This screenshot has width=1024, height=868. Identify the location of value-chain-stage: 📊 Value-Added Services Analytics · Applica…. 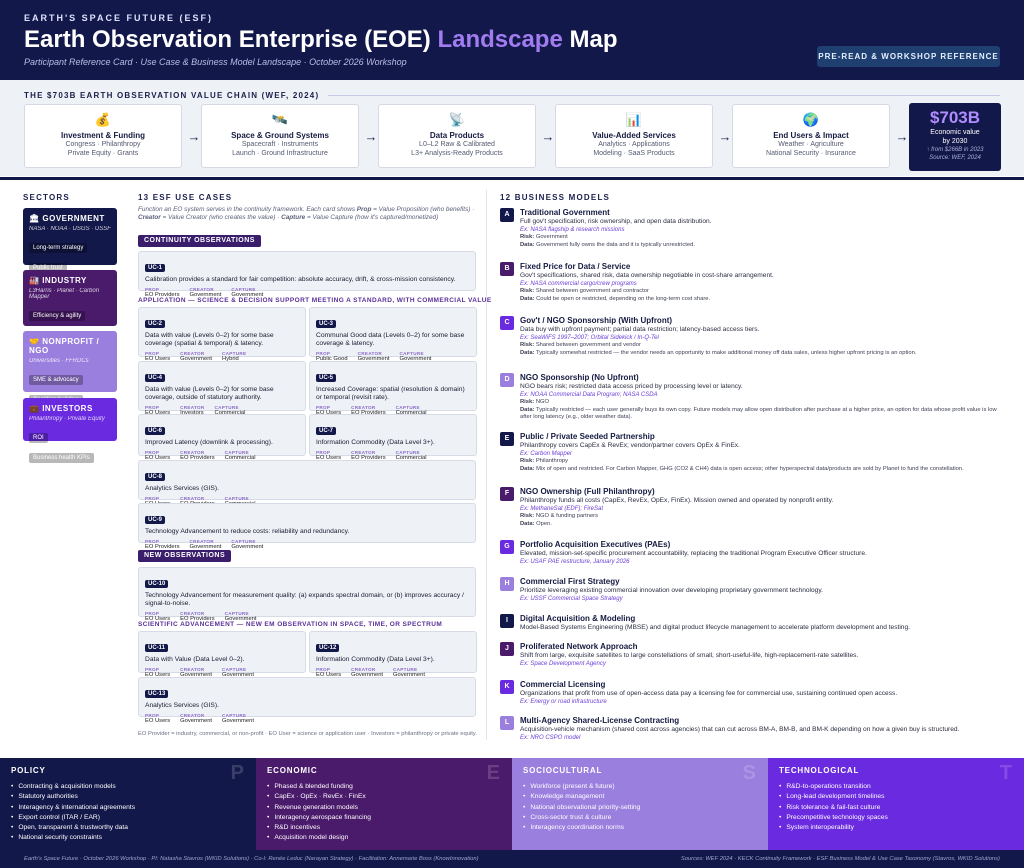
(634, 136).